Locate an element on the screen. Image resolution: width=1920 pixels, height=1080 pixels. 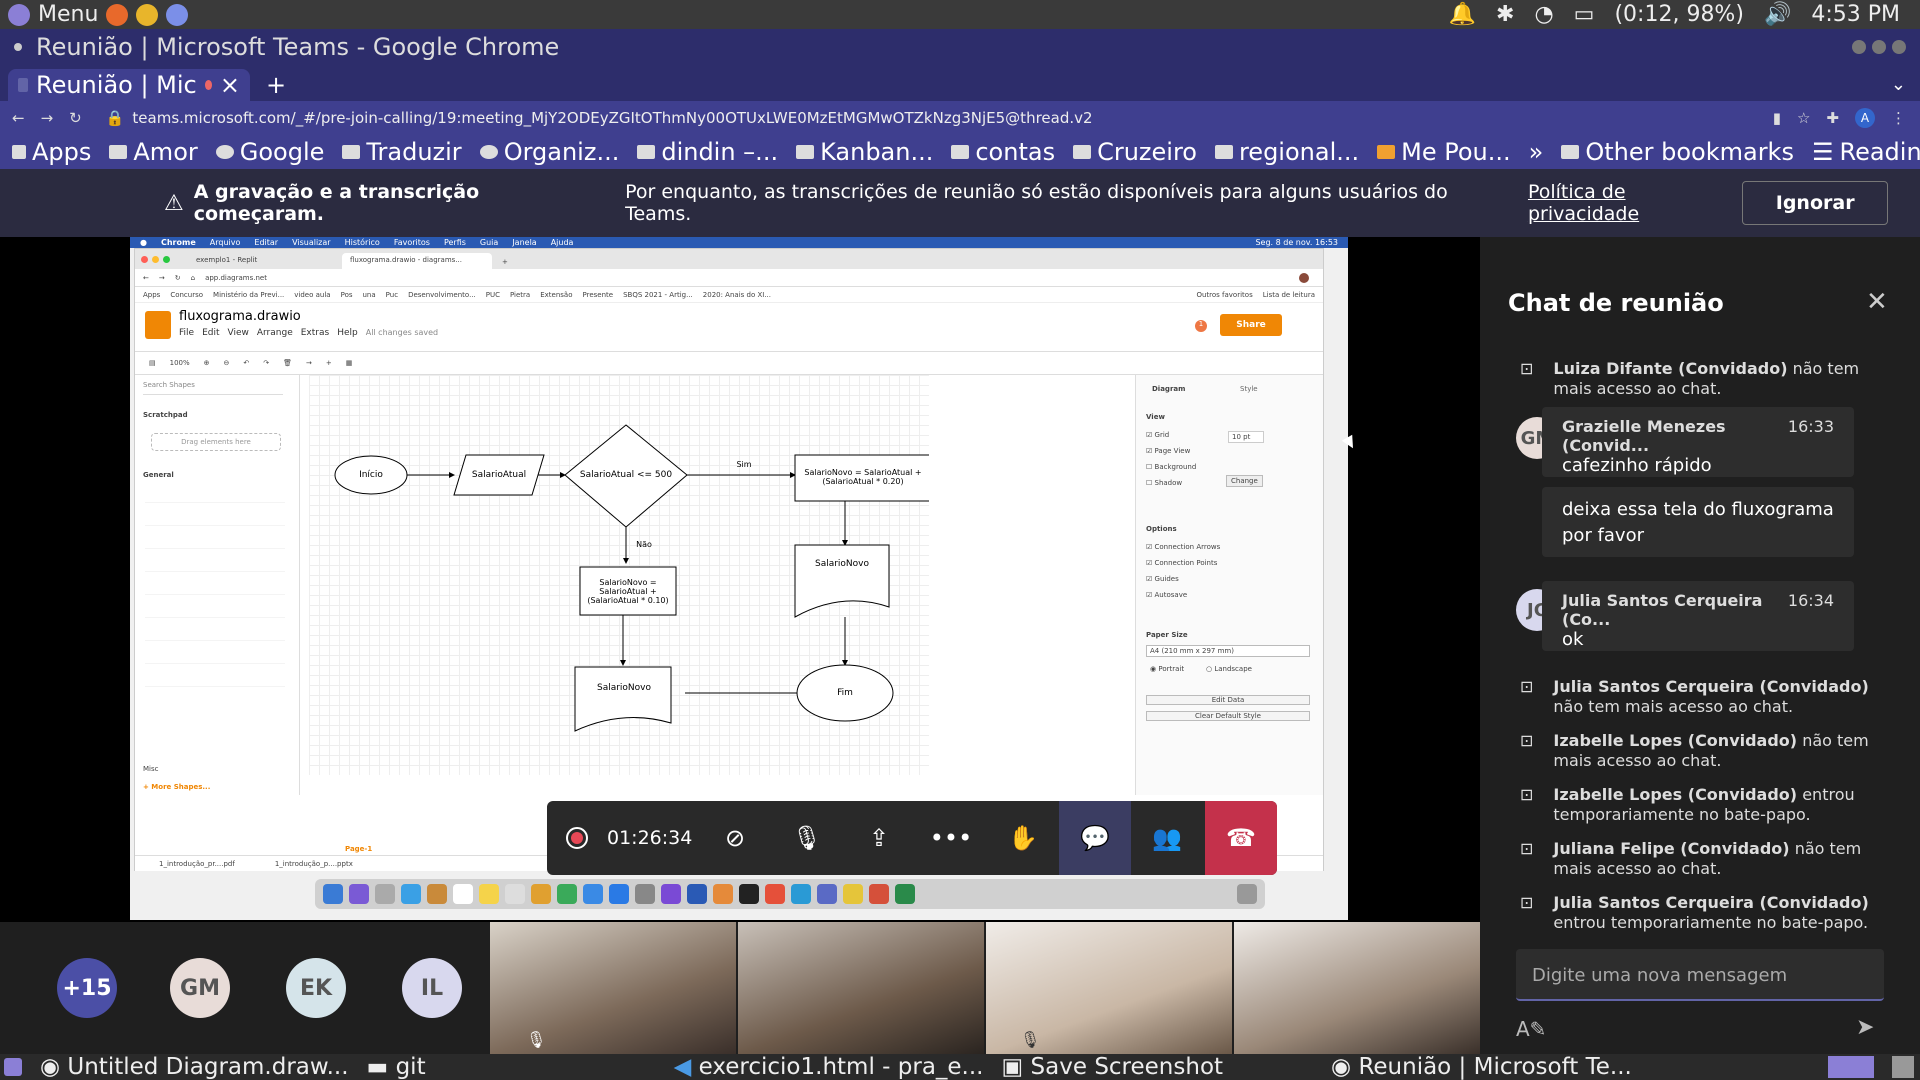
maximize-button is located at coordinates (1879, 47).